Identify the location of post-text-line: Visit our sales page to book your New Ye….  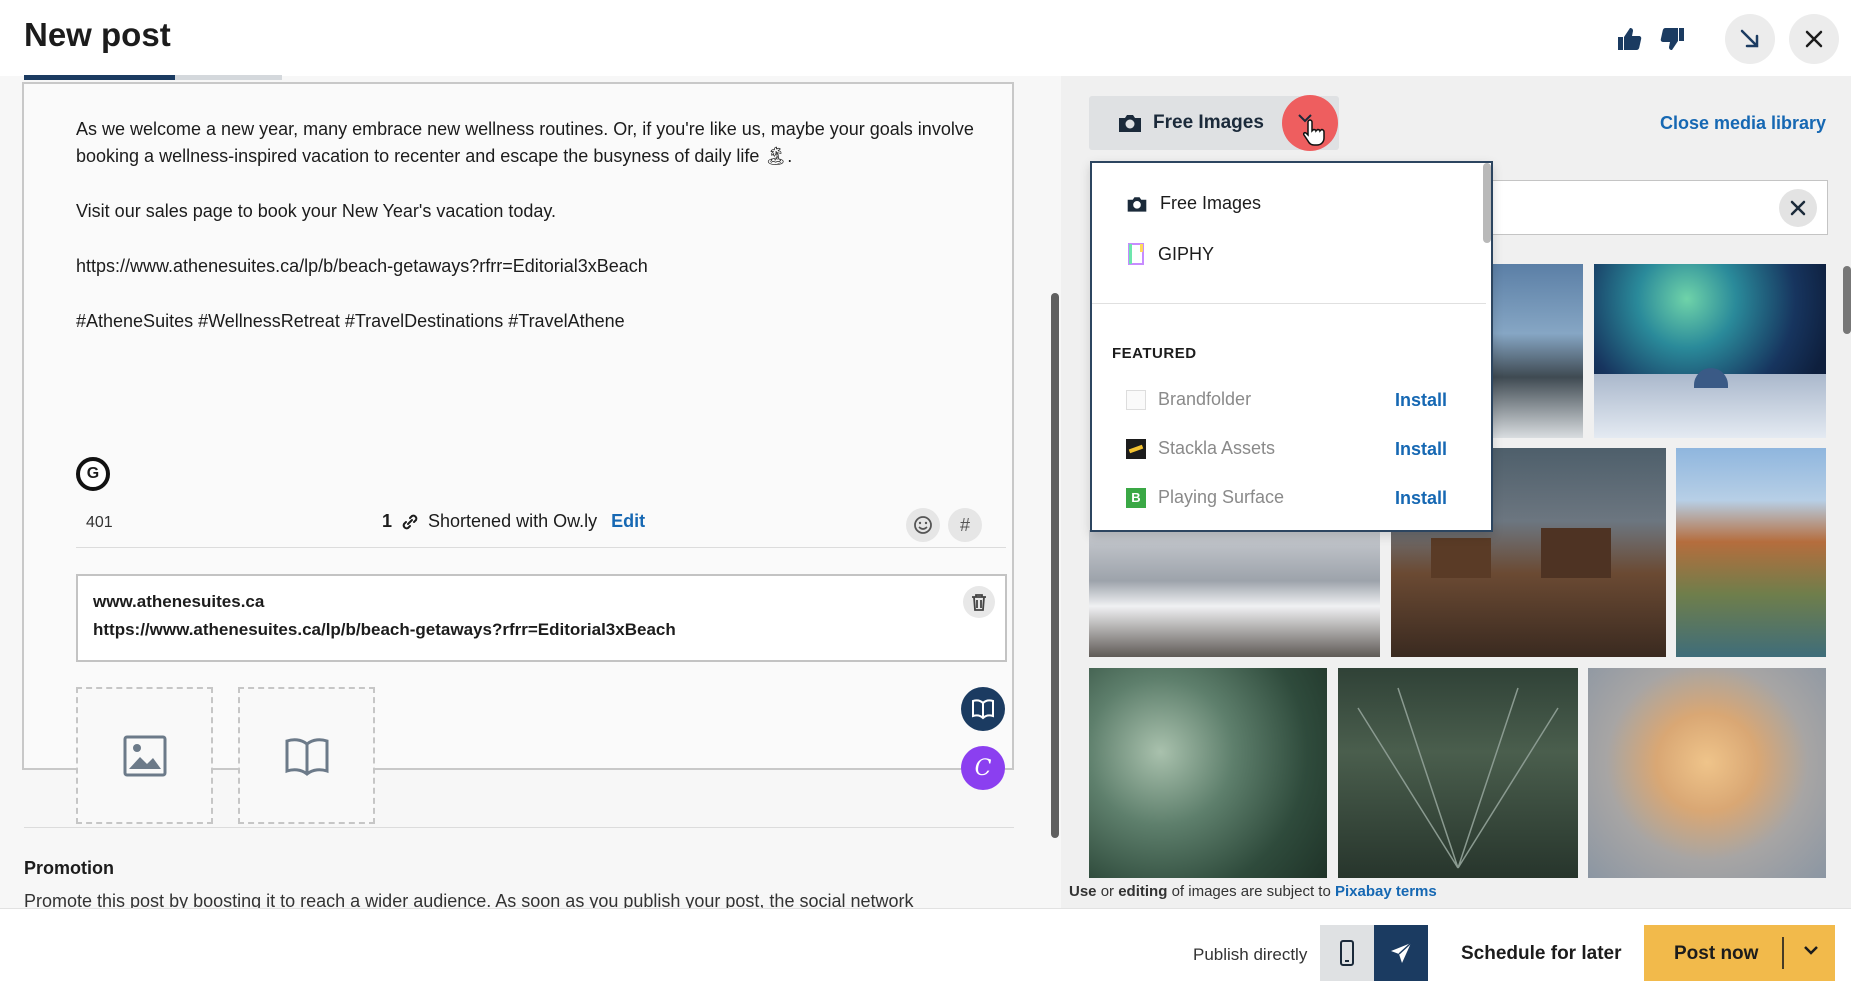
(316, 211).